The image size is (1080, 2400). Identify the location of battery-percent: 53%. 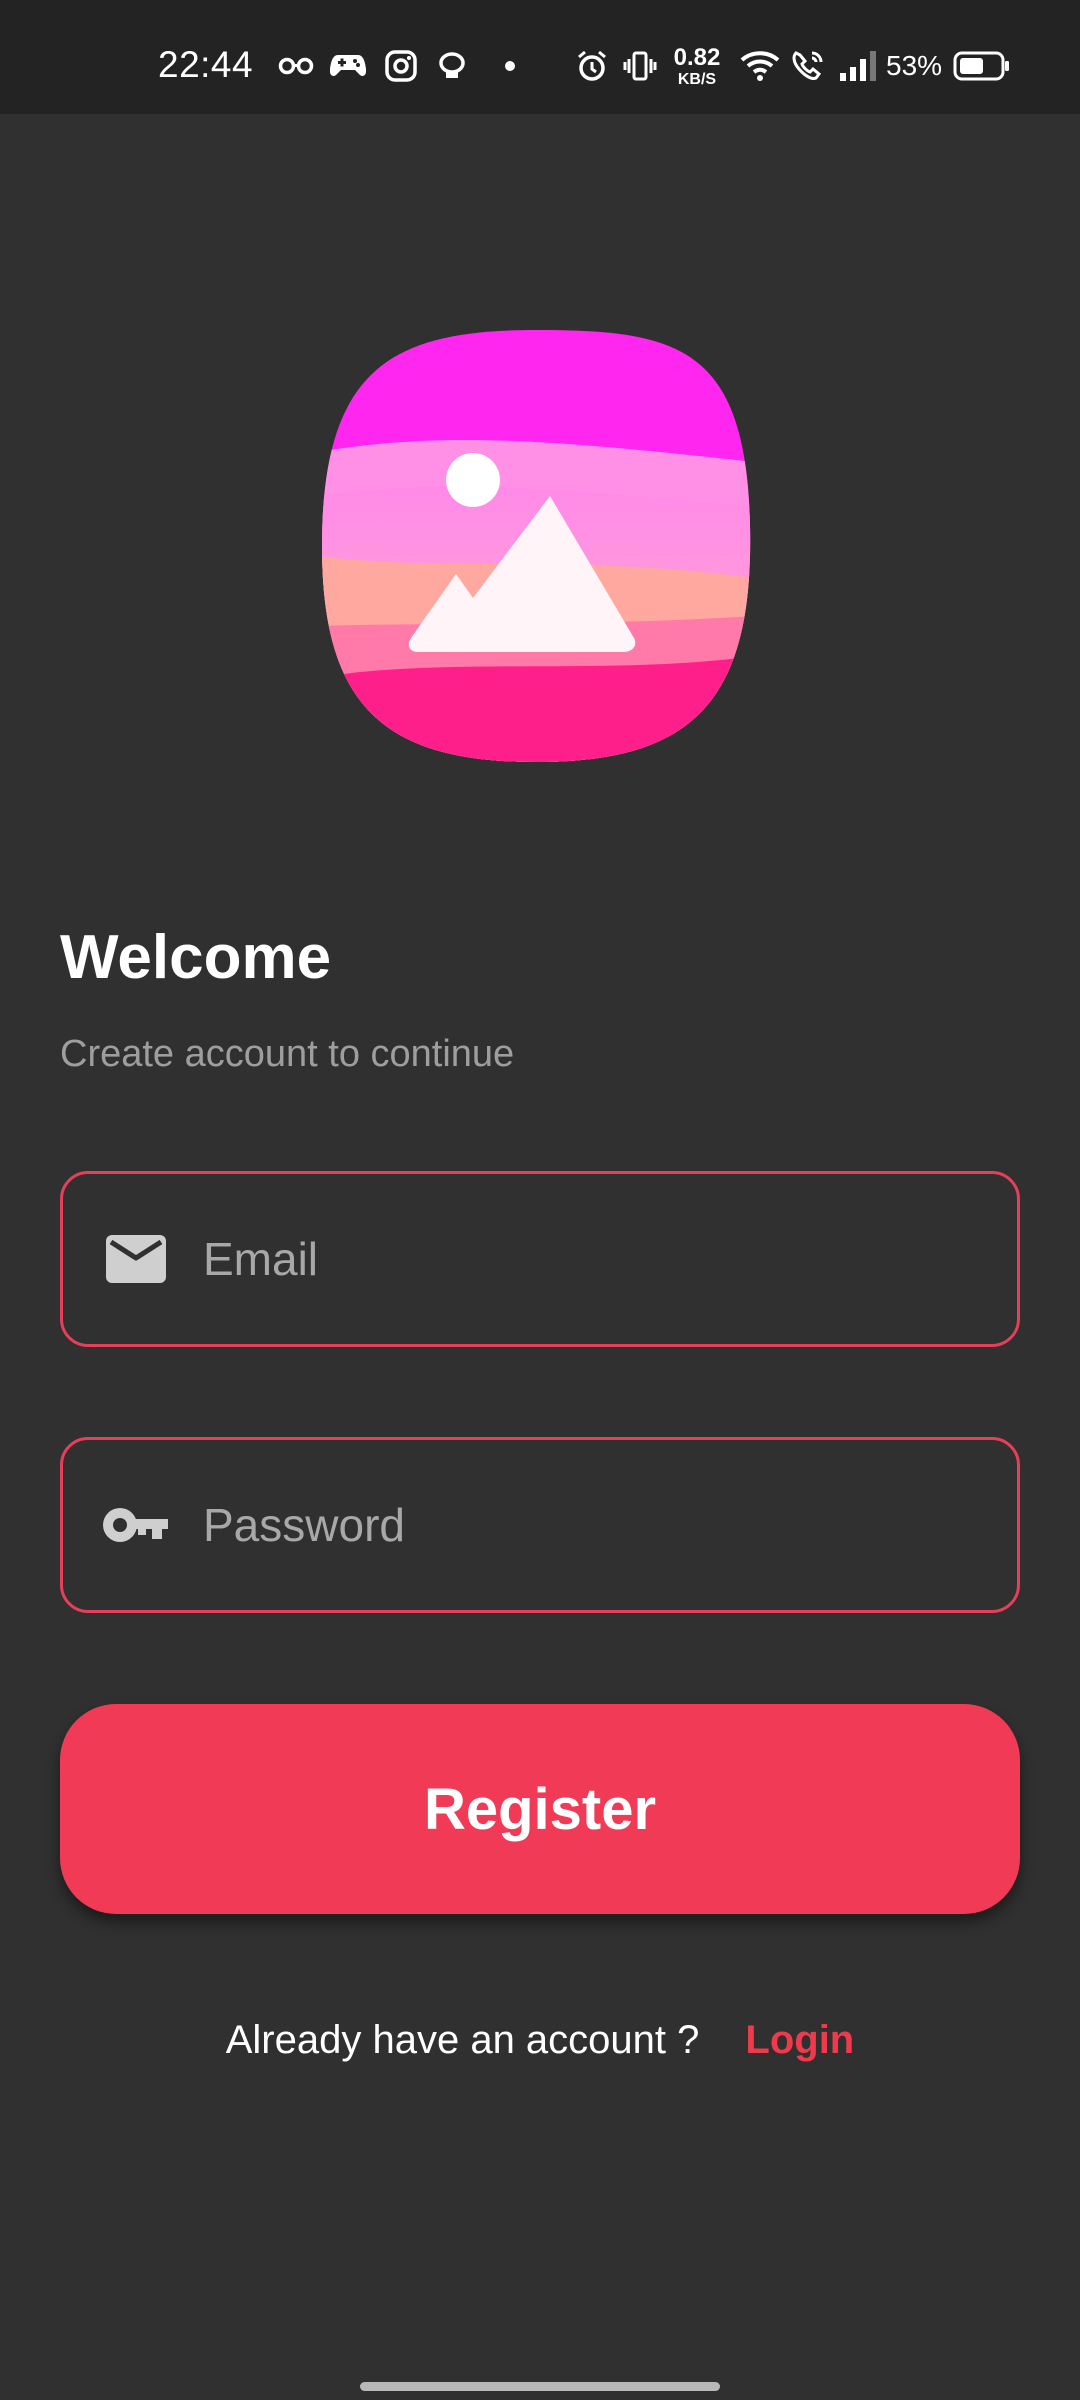
(914, 65).